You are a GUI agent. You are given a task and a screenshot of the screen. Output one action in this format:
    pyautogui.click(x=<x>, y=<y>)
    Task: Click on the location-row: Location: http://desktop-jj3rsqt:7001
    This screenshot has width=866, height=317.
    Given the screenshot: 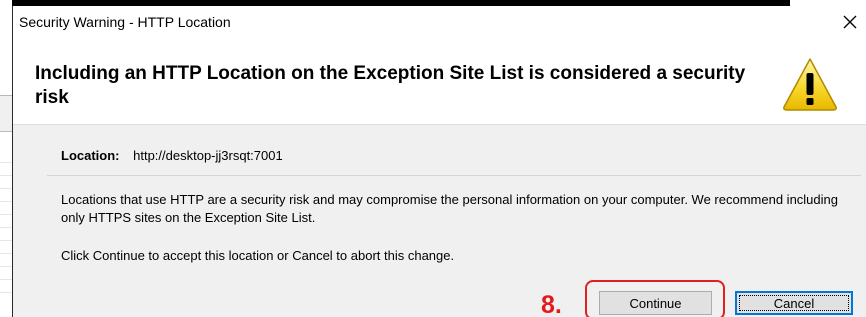 What is the action you would take?
    pyautogui.click(x=172, y=155)
    